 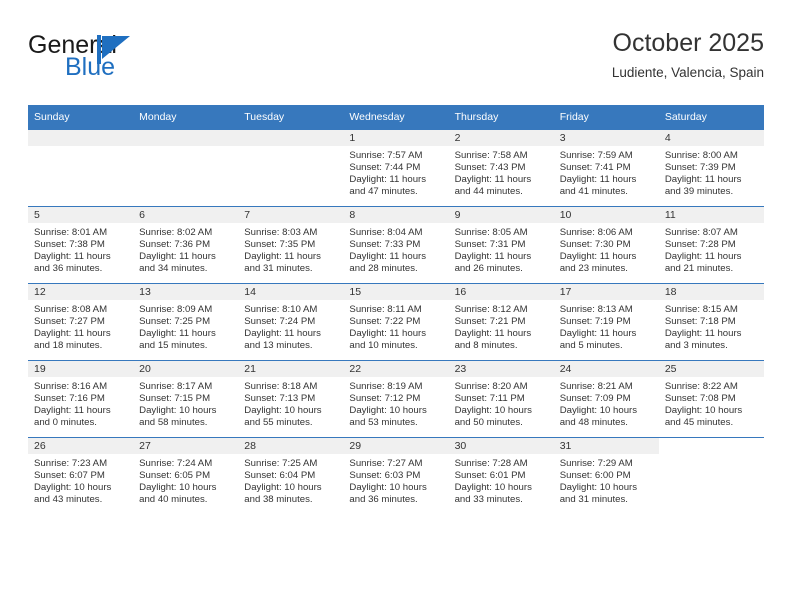 I want to click on day-number: 31, so click(x=606, y=446).